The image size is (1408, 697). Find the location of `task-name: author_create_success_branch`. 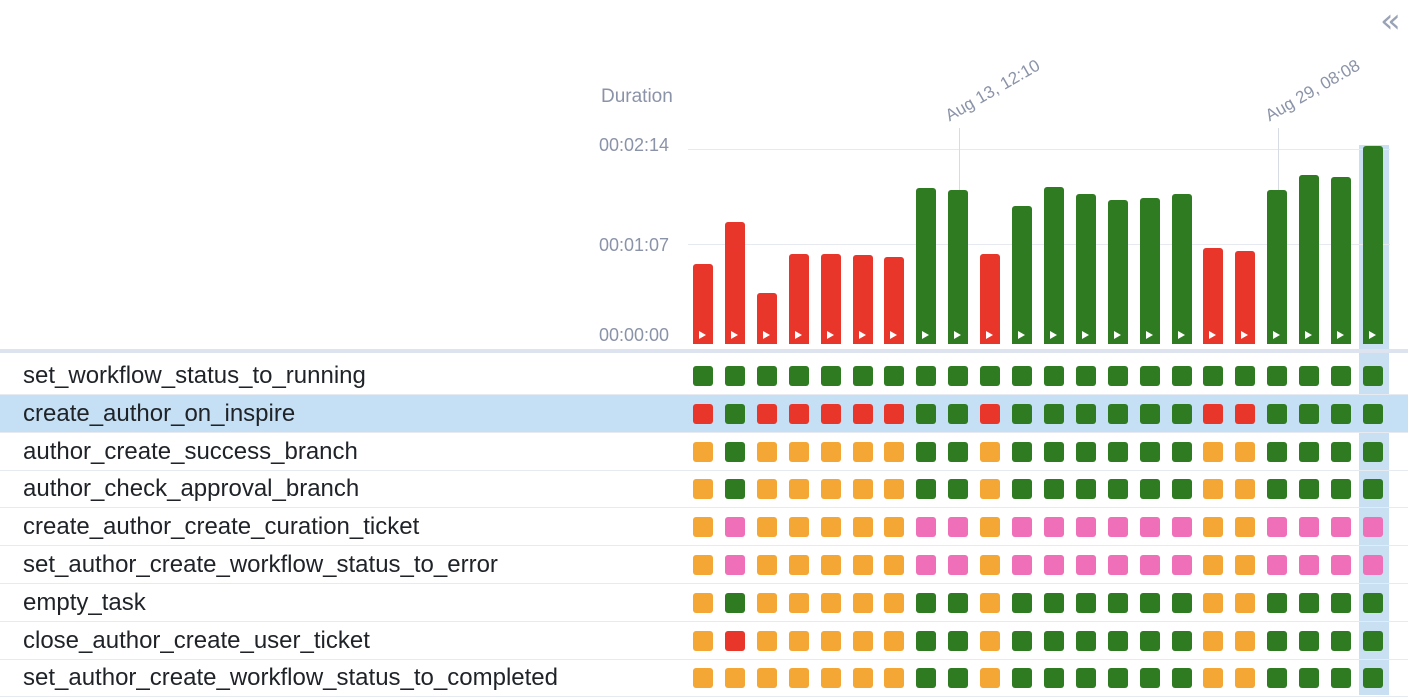

task-name: author_create_success_branch is located at coordinates (190, 452).